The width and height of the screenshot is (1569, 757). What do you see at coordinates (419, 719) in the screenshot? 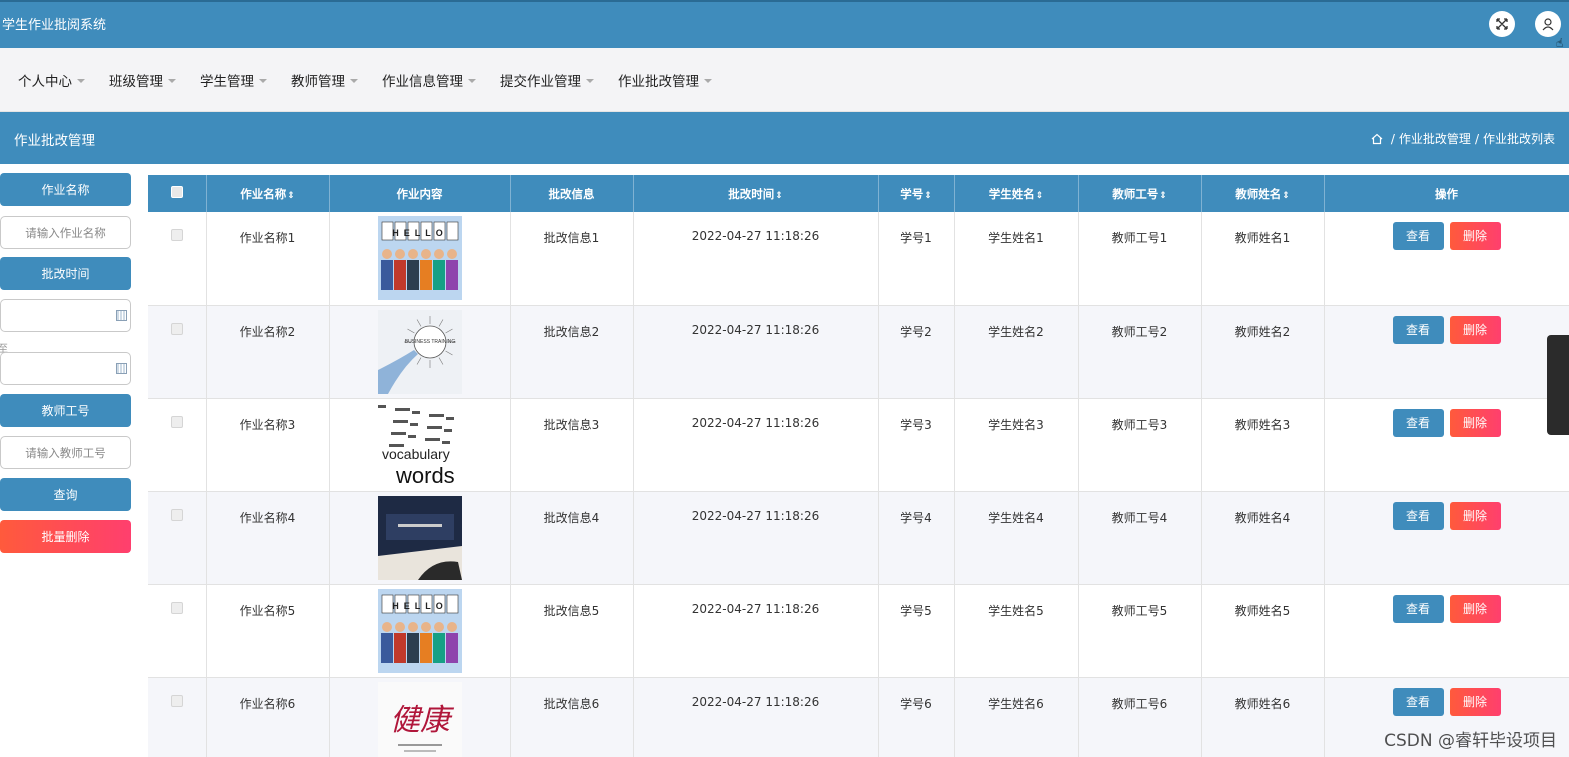
I see `homework-thumbnail: 健康` at bounding box center [419, 719].